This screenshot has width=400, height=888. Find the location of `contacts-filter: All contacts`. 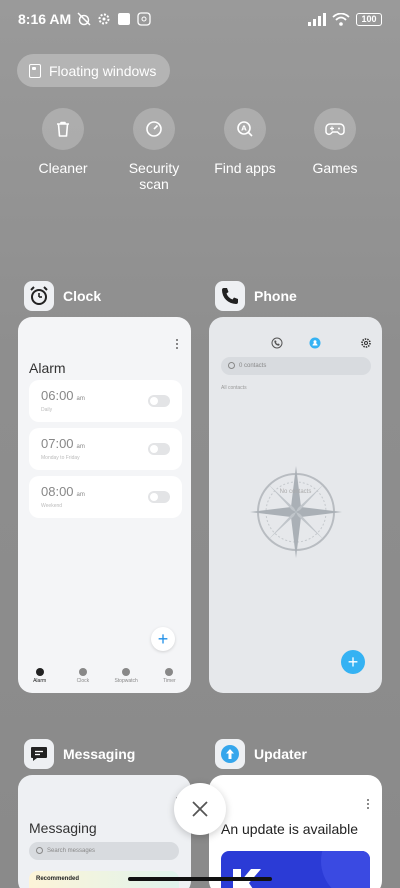

contacts-filter: All contacts is located at coordinates (234, 388).